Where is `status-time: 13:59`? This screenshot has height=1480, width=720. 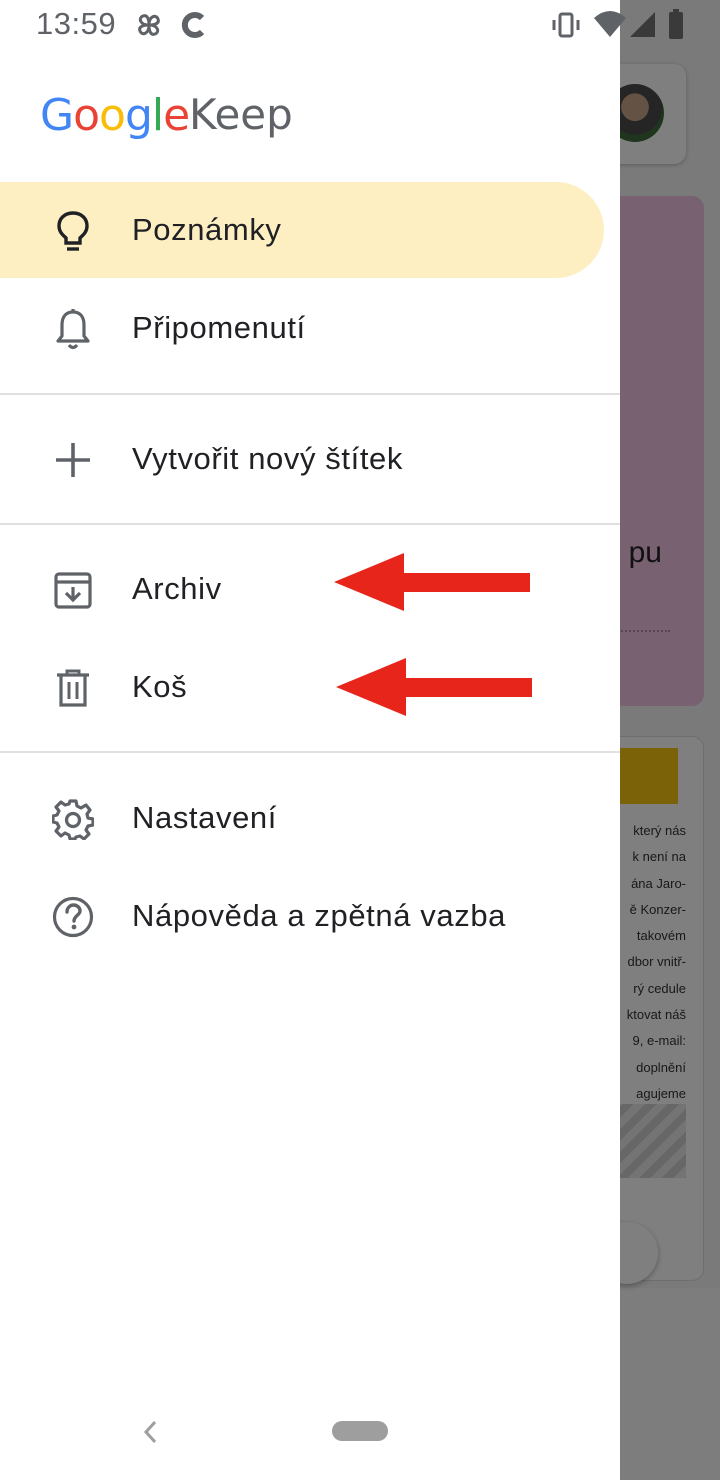
status-time: 13:59 is located at coordinates (76, 23).